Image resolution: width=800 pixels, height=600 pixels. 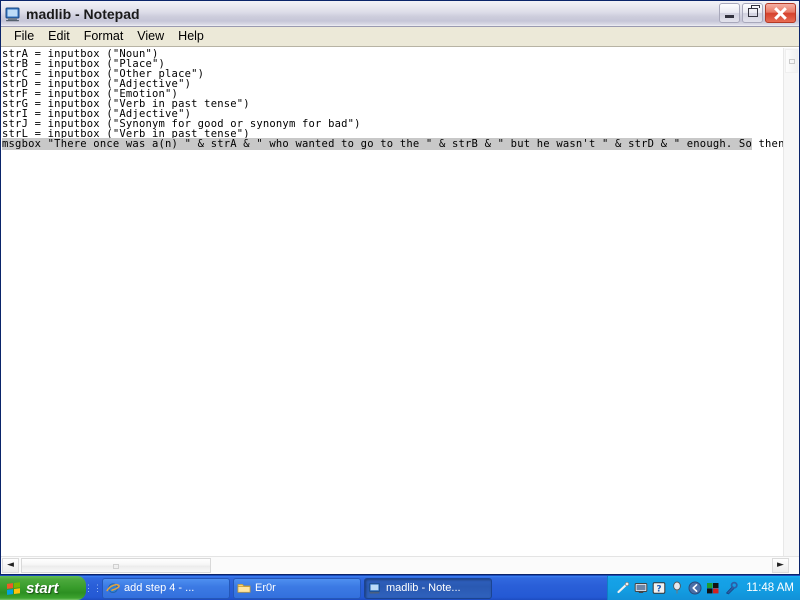 I want to click on scroll-right-arrow-icon: ►, so click(x=780, y=565).